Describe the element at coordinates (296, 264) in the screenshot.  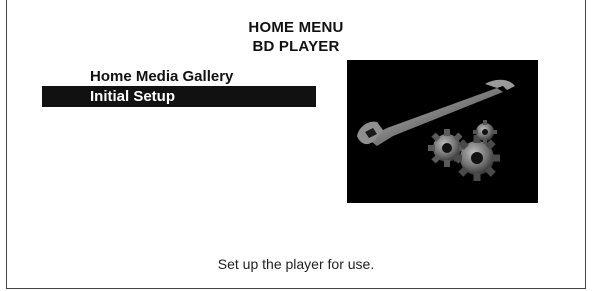
I see `help-text: Set up the player for use.` at that location.